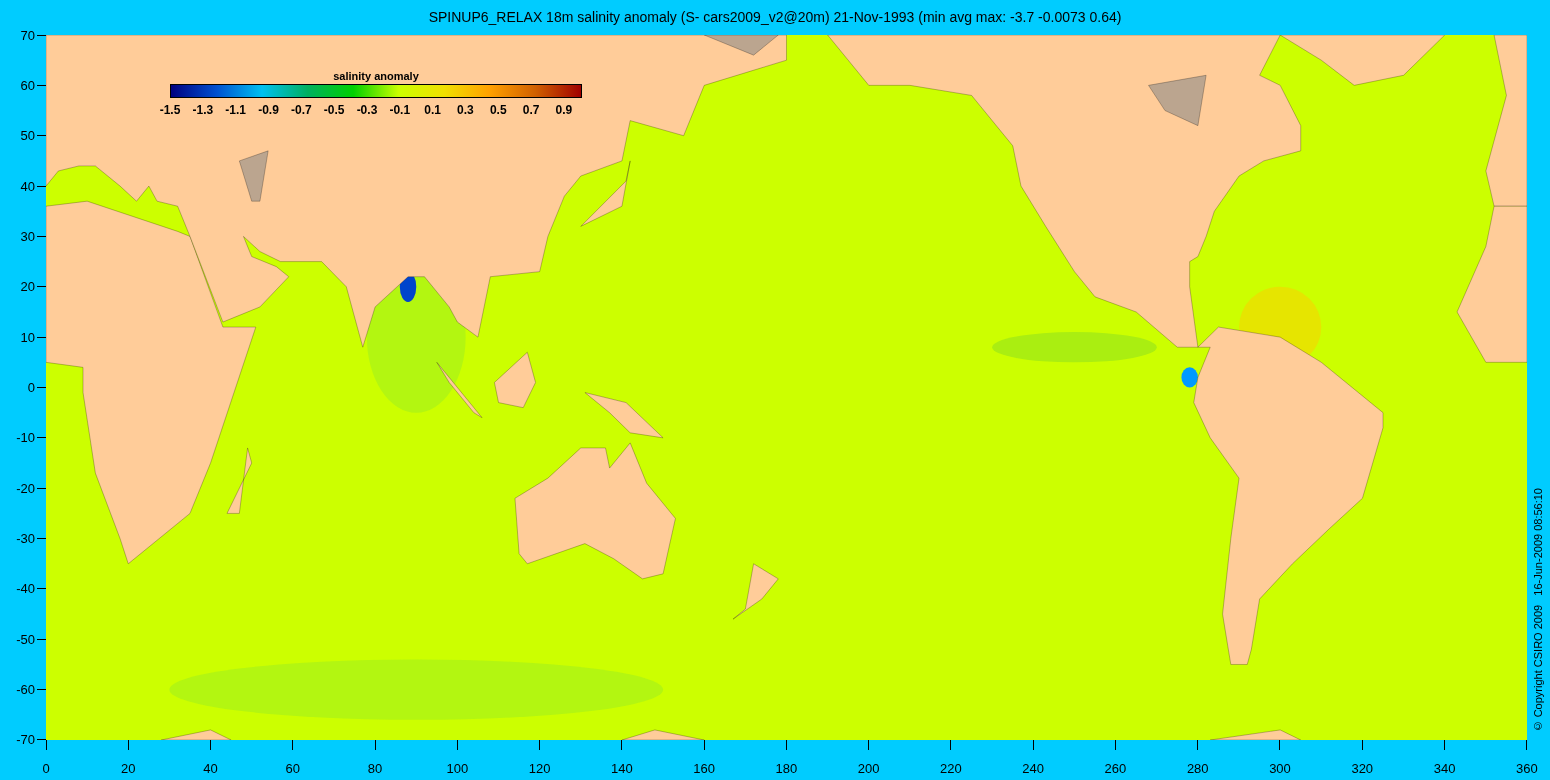 This screenshot has height=780, width=1550. Describe the element at coordinates (301, 109) in the screenshot. I see `colorbar-label: -0.7` at that location.